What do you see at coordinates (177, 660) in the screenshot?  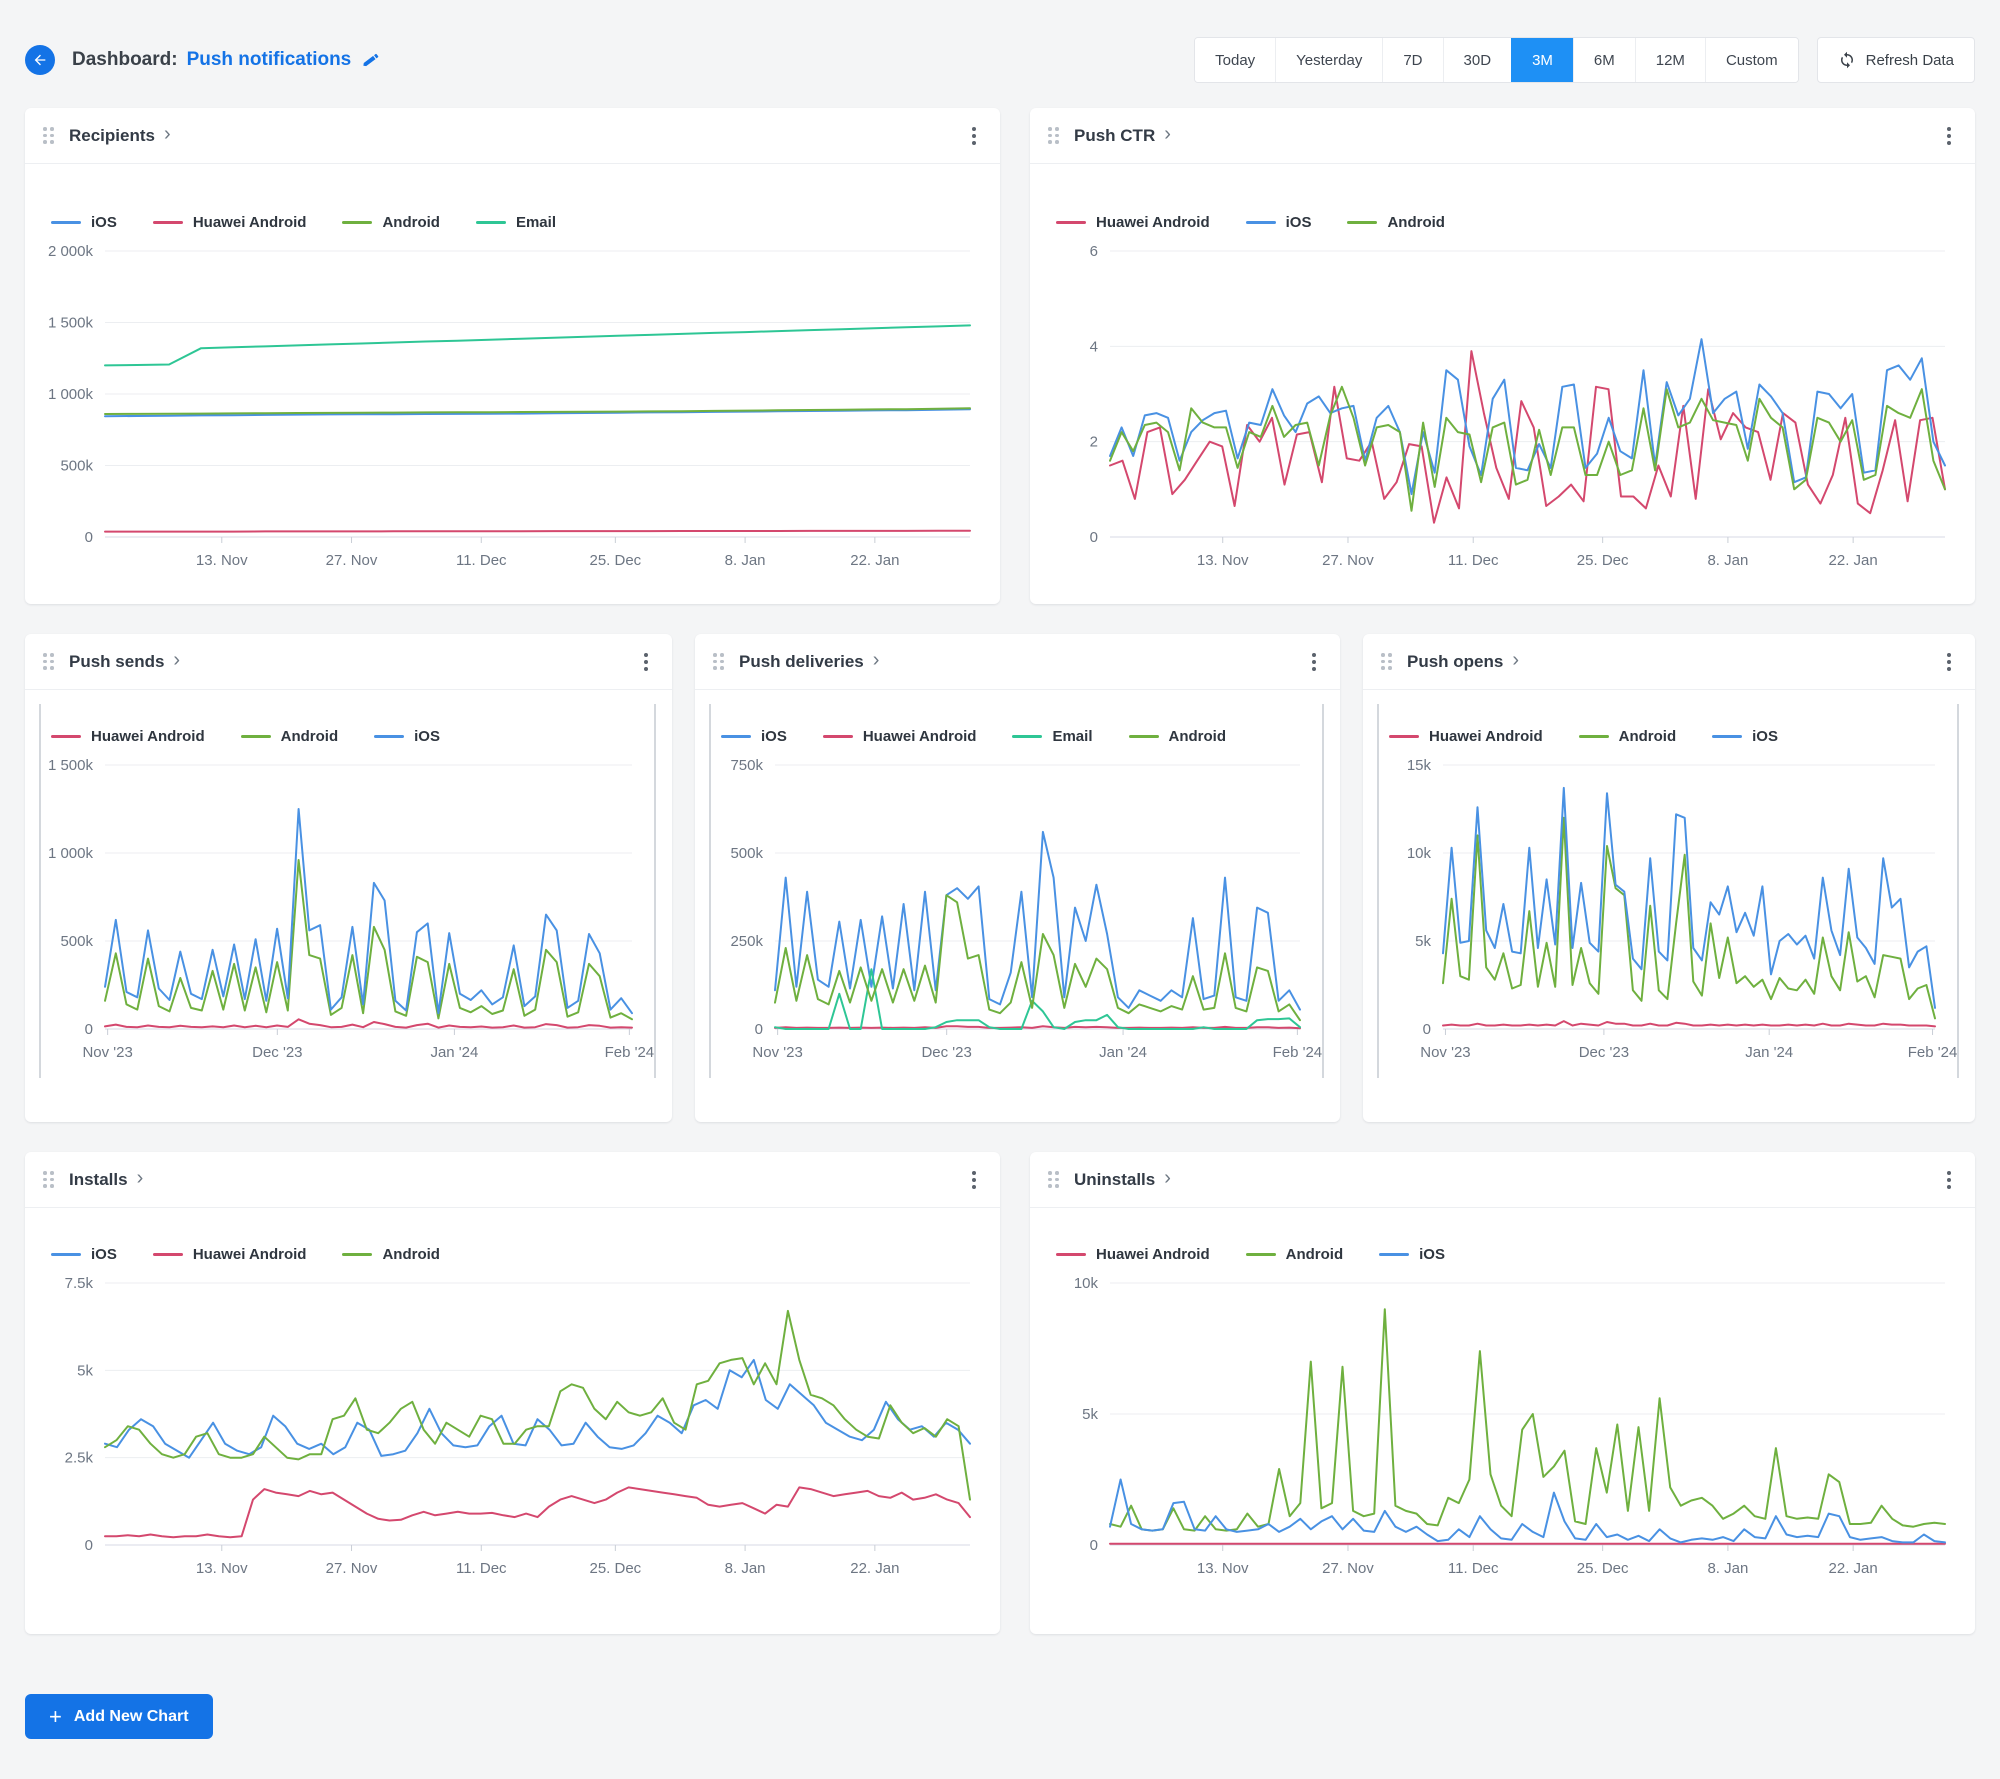 I see `chevron-right-icon: ›` at bounding box center [177, 660].